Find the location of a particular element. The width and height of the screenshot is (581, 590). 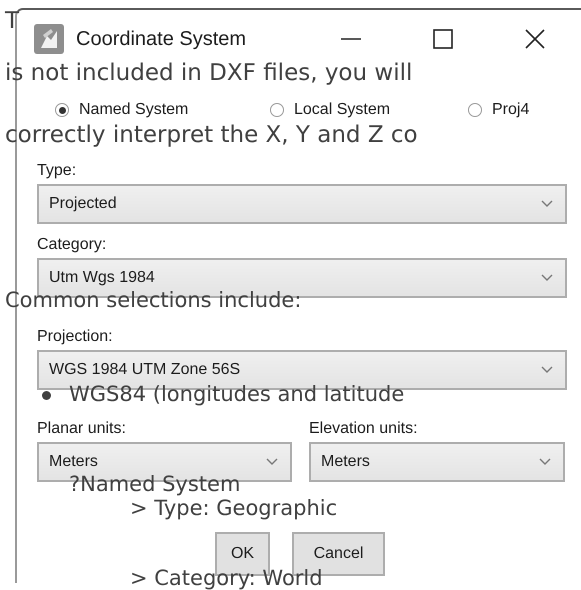

field-label: Projection: is located at coordinates (75, 337).